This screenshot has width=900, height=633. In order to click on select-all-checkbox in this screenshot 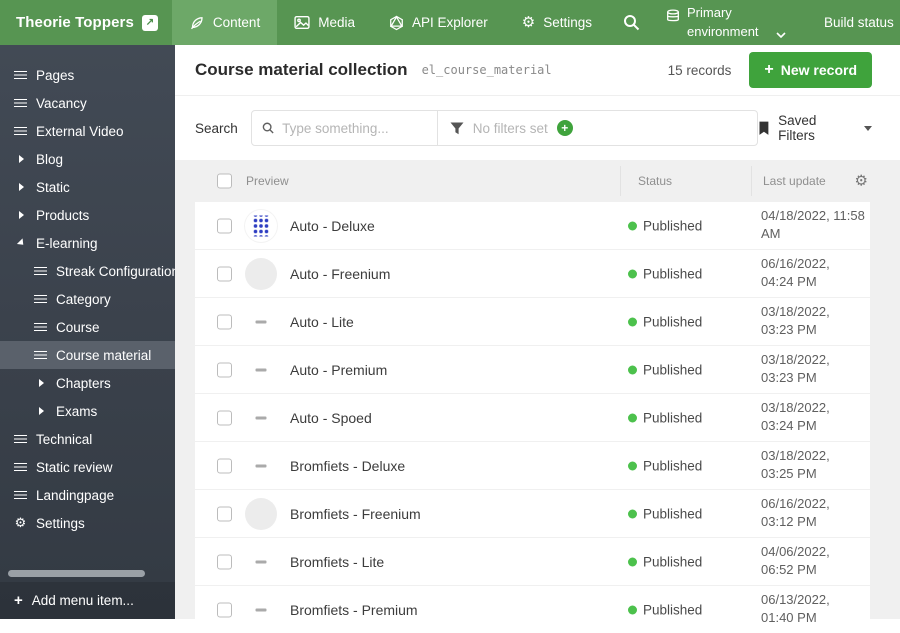, I will do `click(224, 181)`.